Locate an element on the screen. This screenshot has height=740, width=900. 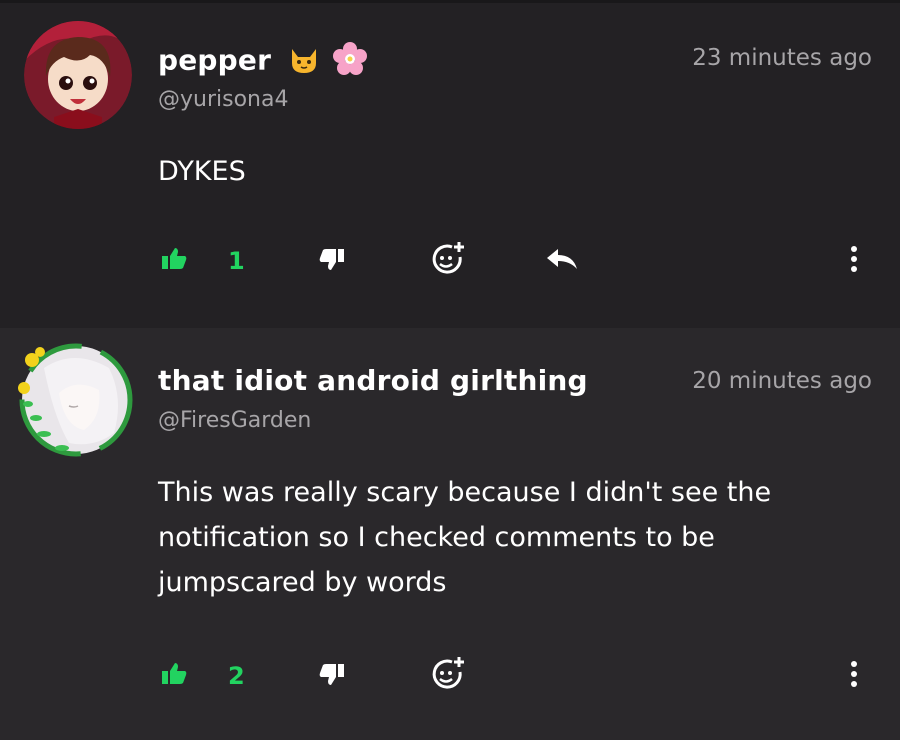
username: that idiot android girlthing is located at coordinates (373, 380).